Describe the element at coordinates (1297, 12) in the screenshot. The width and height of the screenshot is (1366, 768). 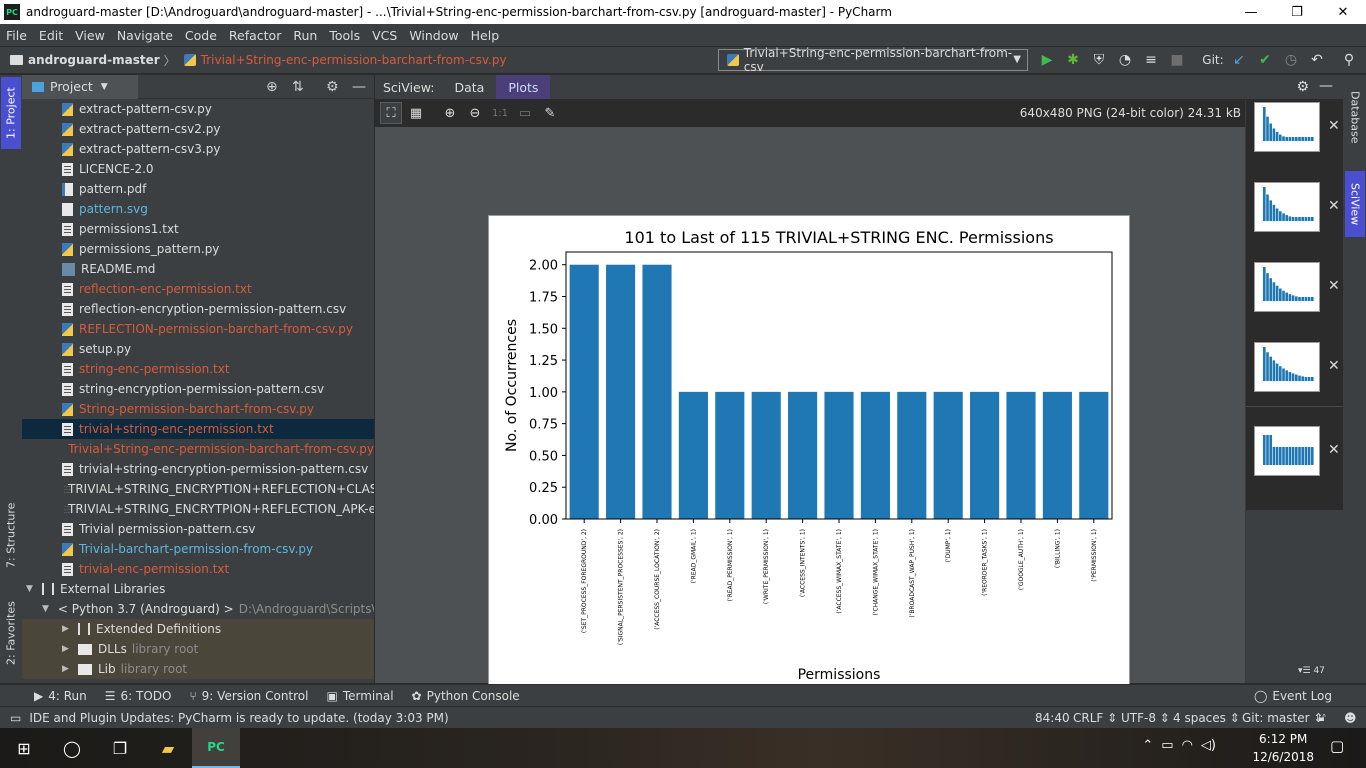
I see `maximize-button: ❐` at that location.